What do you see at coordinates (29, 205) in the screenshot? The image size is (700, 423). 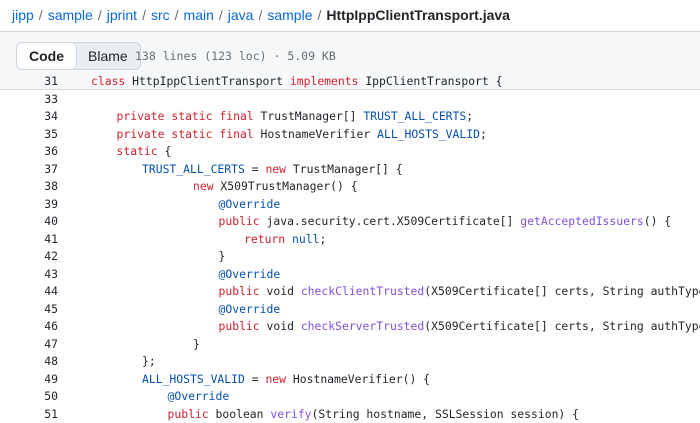 I see `line-number: 39` at bounding box center [29, 205].